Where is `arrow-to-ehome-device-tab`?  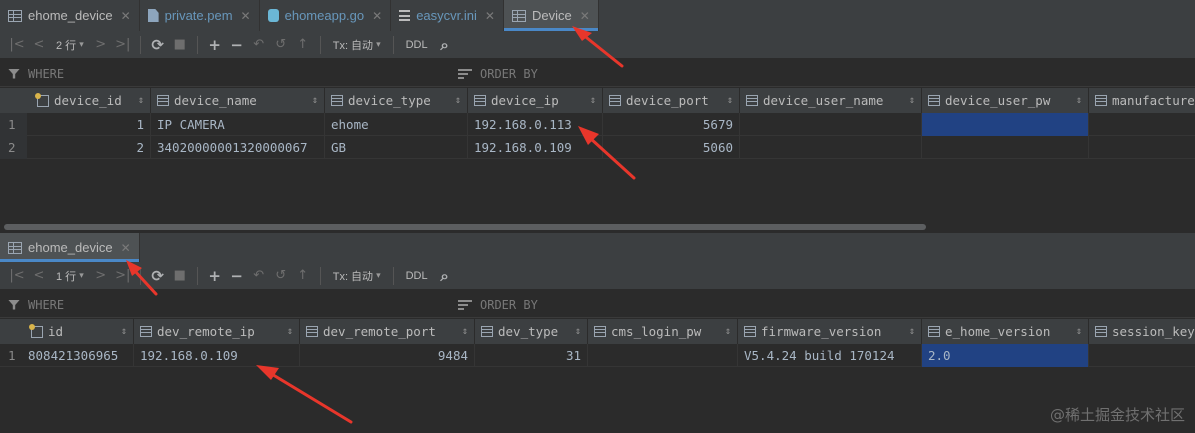
arrow-to-ehome-device-tab is located at coordinates (142, 278).